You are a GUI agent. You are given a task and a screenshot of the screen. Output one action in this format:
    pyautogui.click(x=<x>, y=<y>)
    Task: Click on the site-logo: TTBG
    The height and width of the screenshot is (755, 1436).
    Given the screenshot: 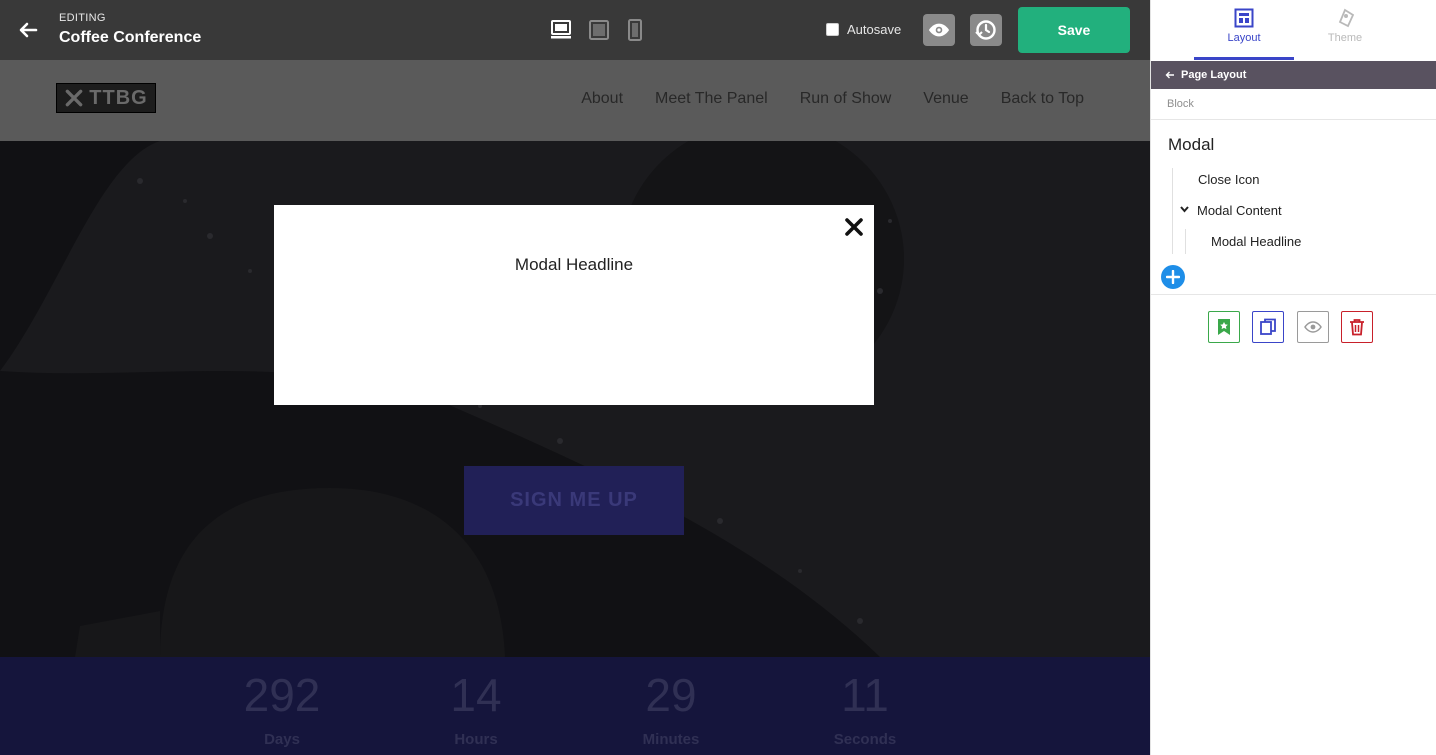 What is the action you would take?
    pyautogui.click(x=106, y=98)
    